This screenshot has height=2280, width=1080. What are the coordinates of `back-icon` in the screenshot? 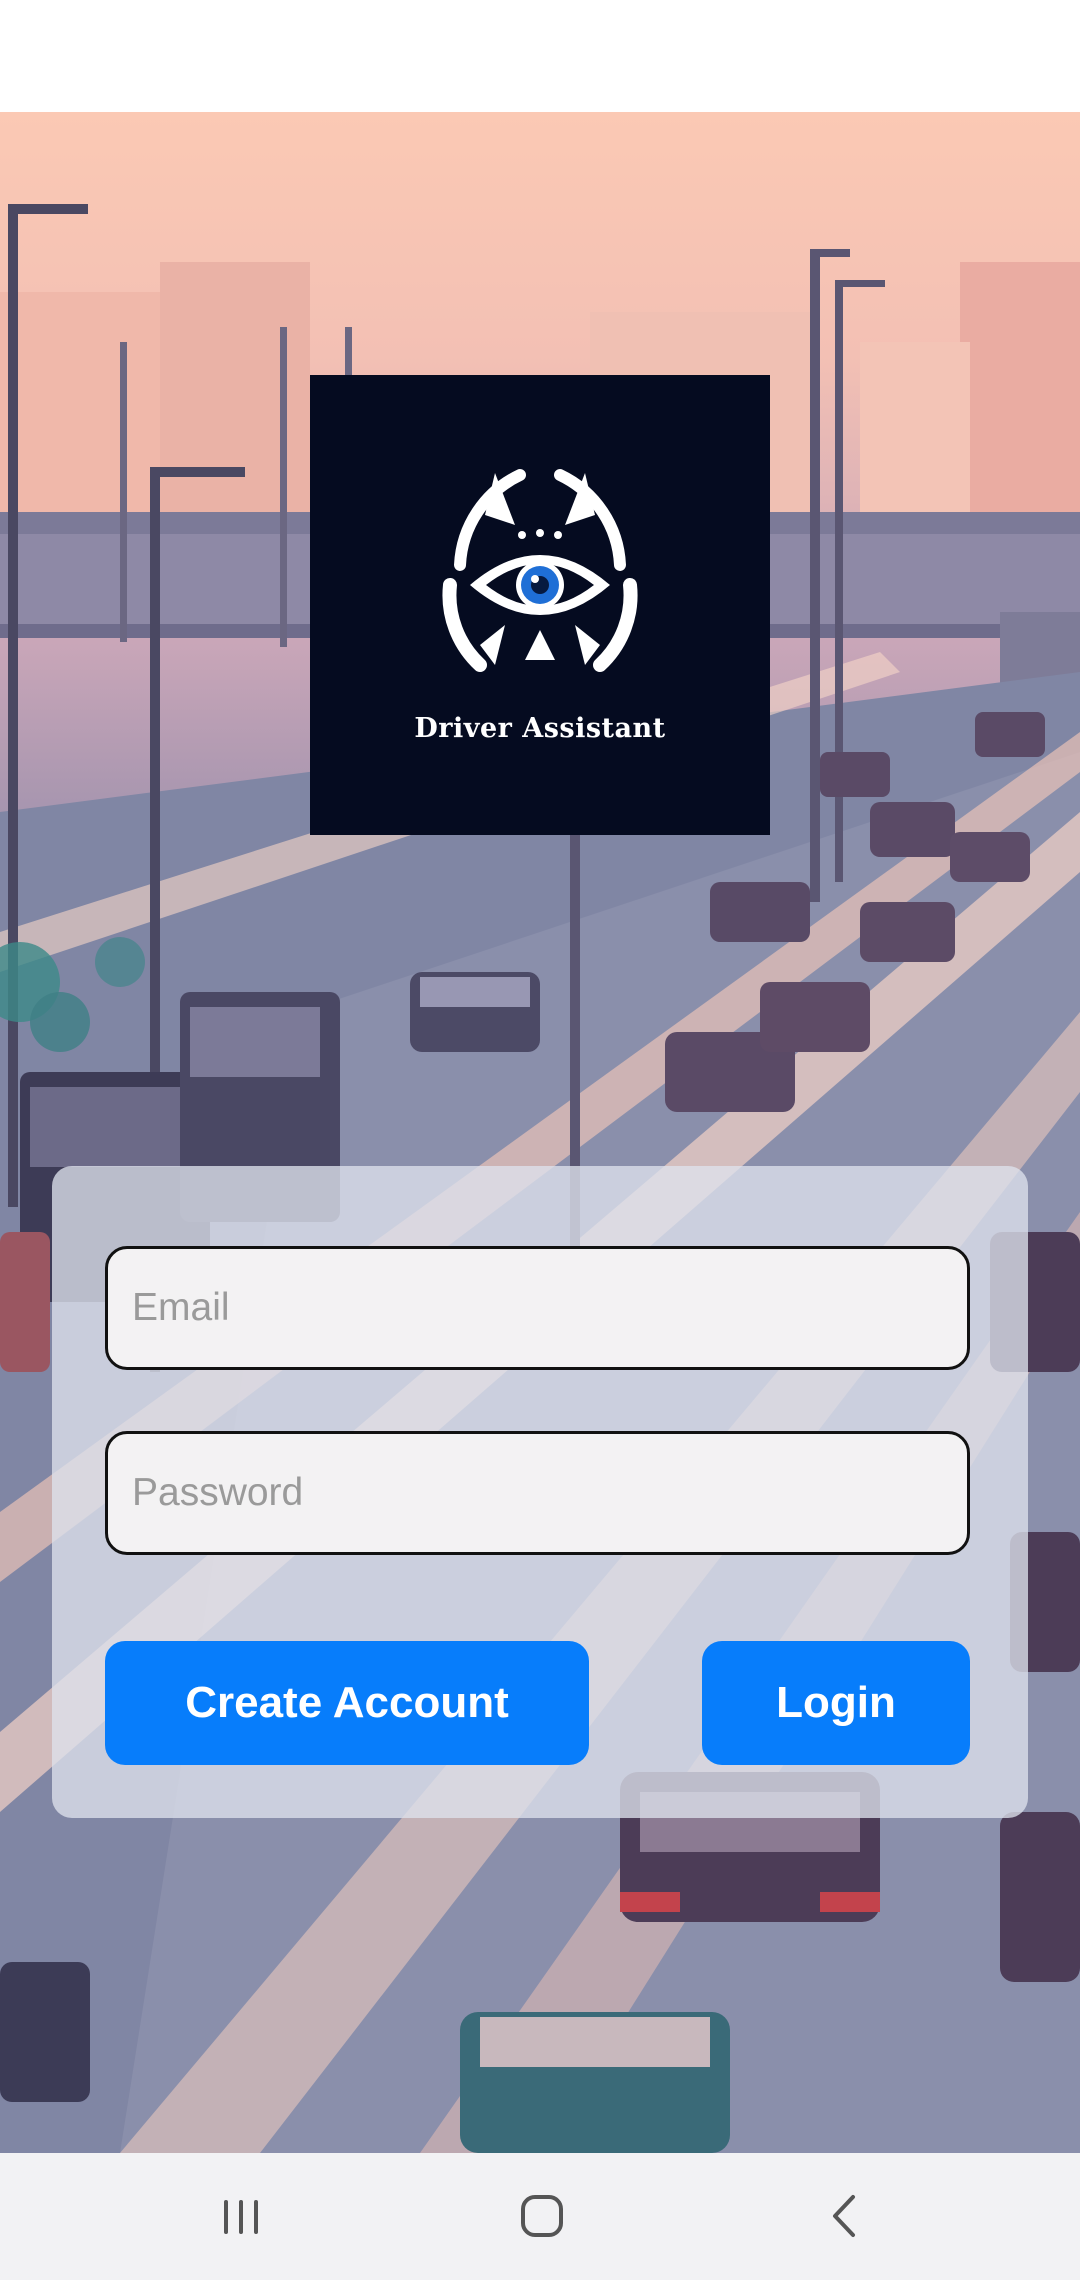 It's located at (844, 2216).